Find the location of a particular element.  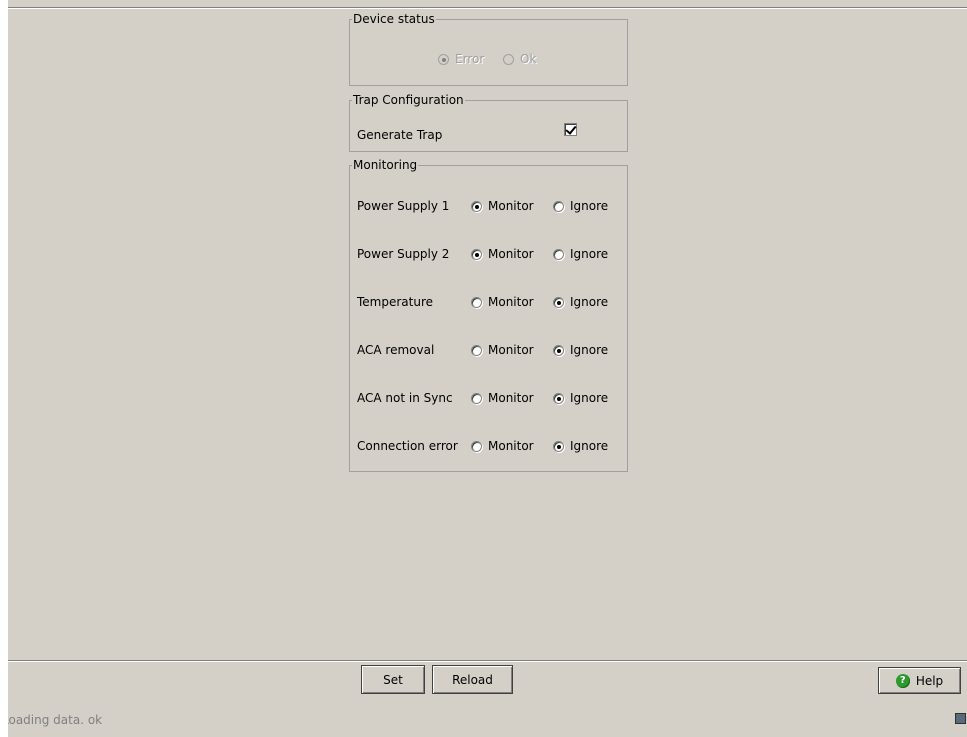

device-status-group: Device status is located at coordinates (488, 49).